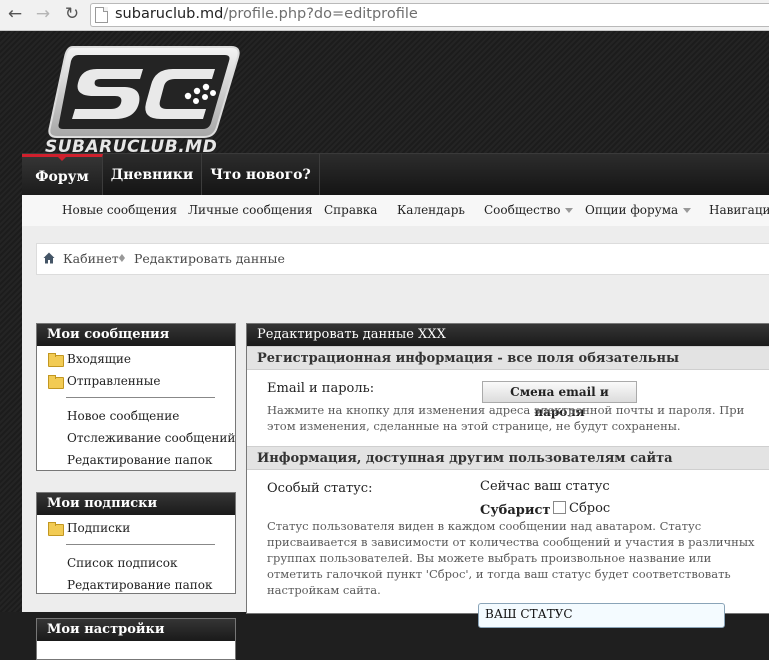 This screenshot has width=769, height=660. I want to click on back-arrow-icon: ←, so click(15, 14).